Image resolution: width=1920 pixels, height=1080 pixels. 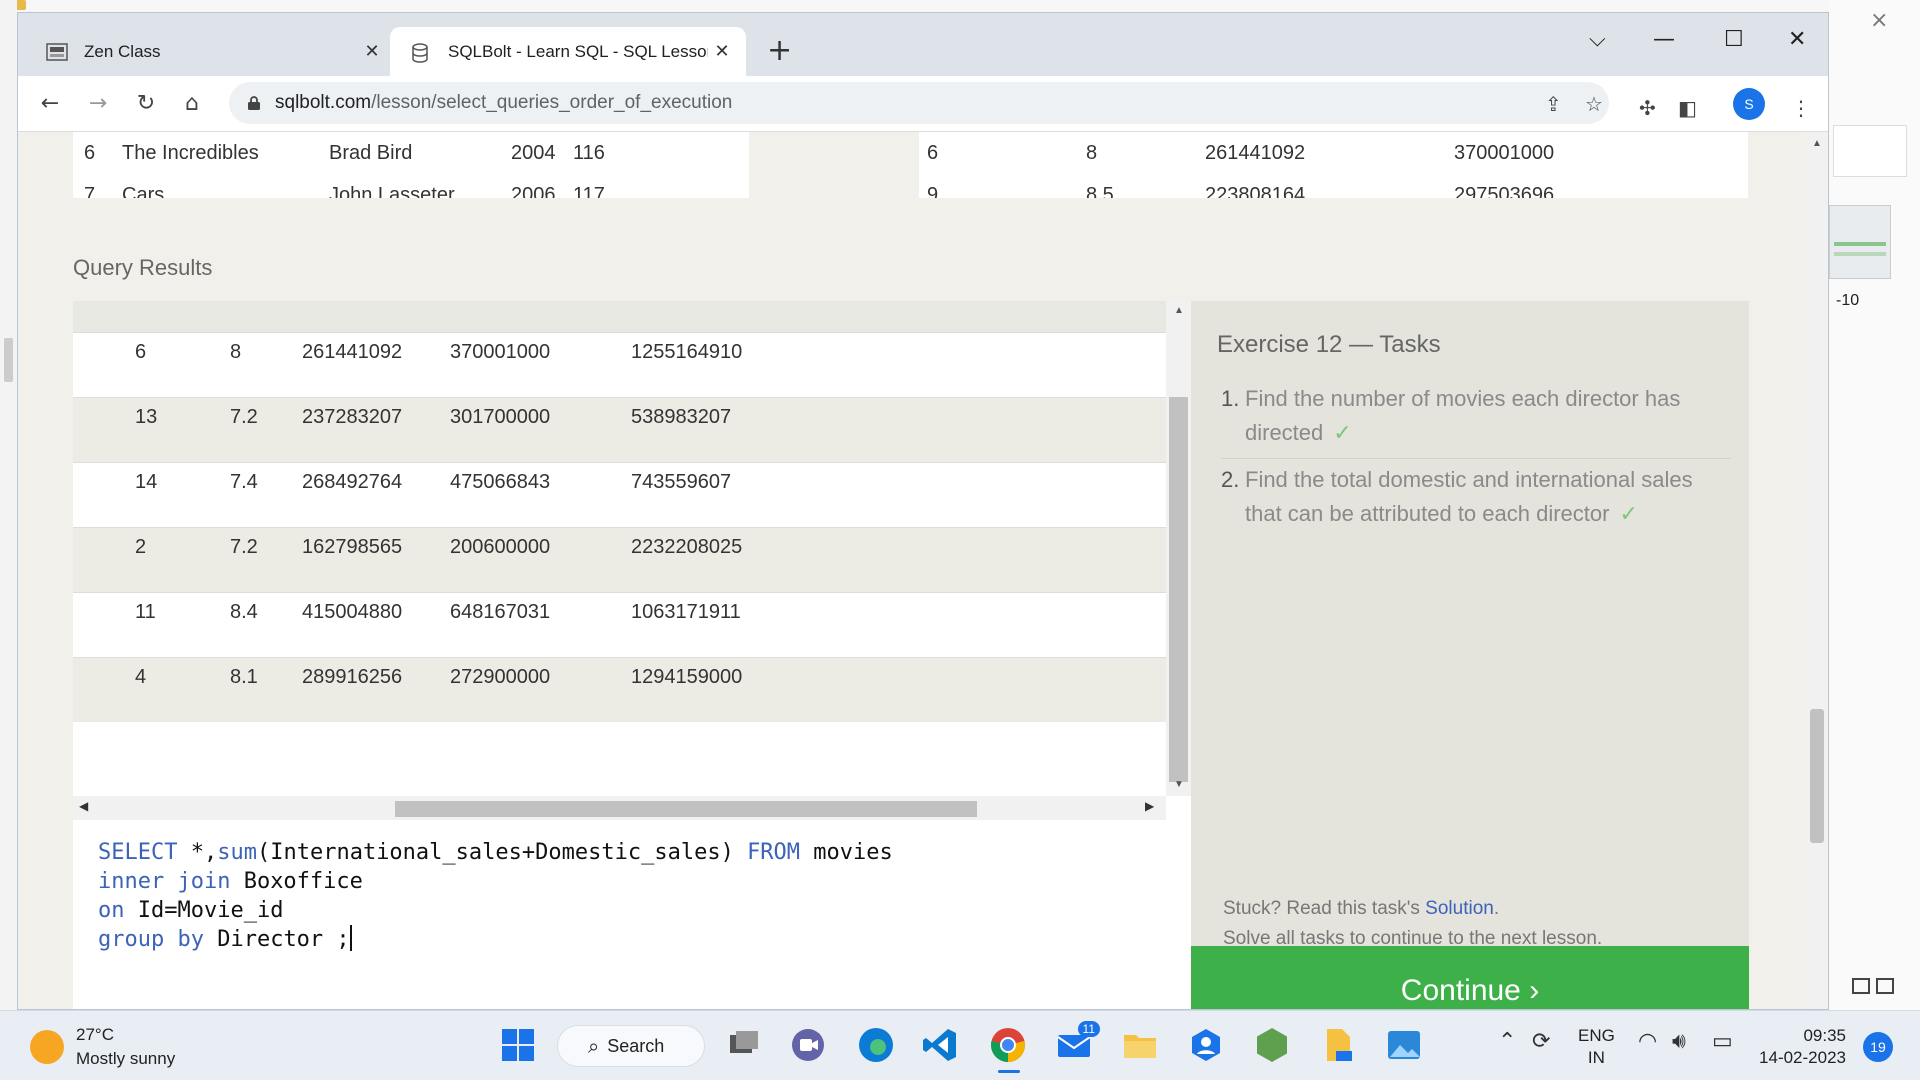 I want to click on menu-kebab-icon: ⋮, so click(x=1801, y=108).